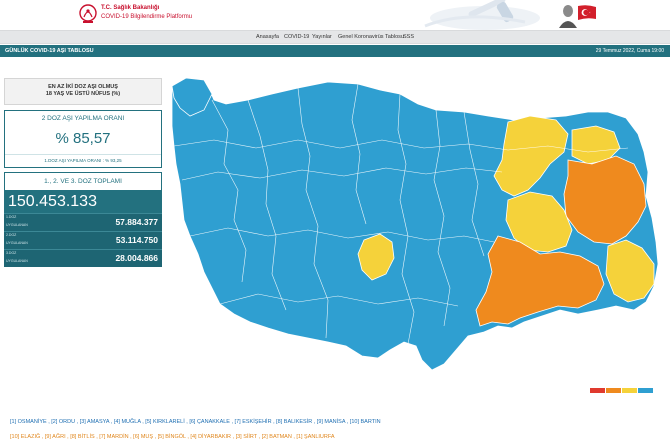 The height and width of the screenshot is (446, 670). Describe the element at coordinates (17, 225) in the screenshot. I see `dose1-sublabel: UYGULANAN` at that location.